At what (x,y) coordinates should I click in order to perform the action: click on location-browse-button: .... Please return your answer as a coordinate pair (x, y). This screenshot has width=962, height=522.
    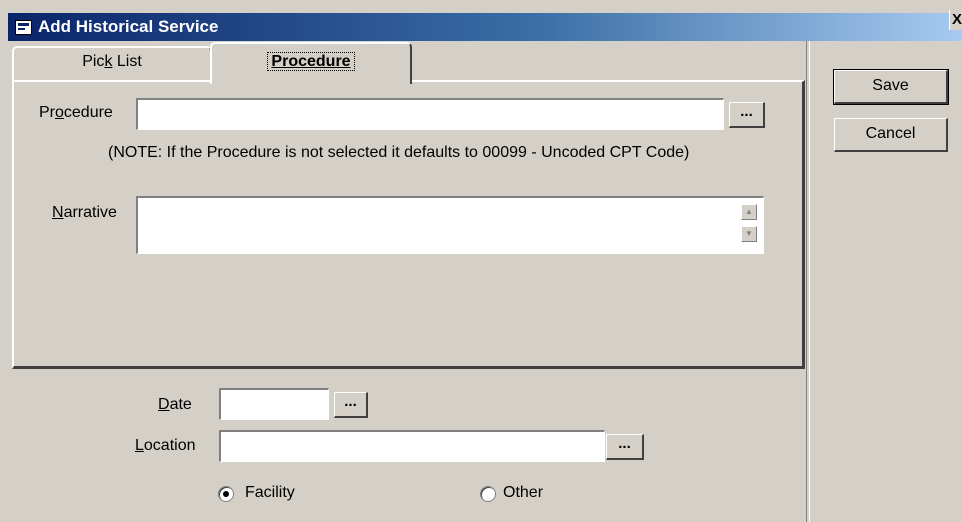
    Looking at the image, I should click on (625, 447).